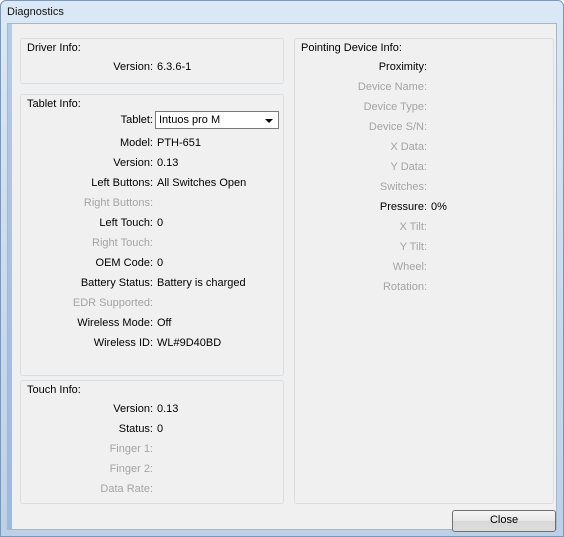  I want to click on tablet-info-label-oem-code: OEM Code:, so click(124, 263).